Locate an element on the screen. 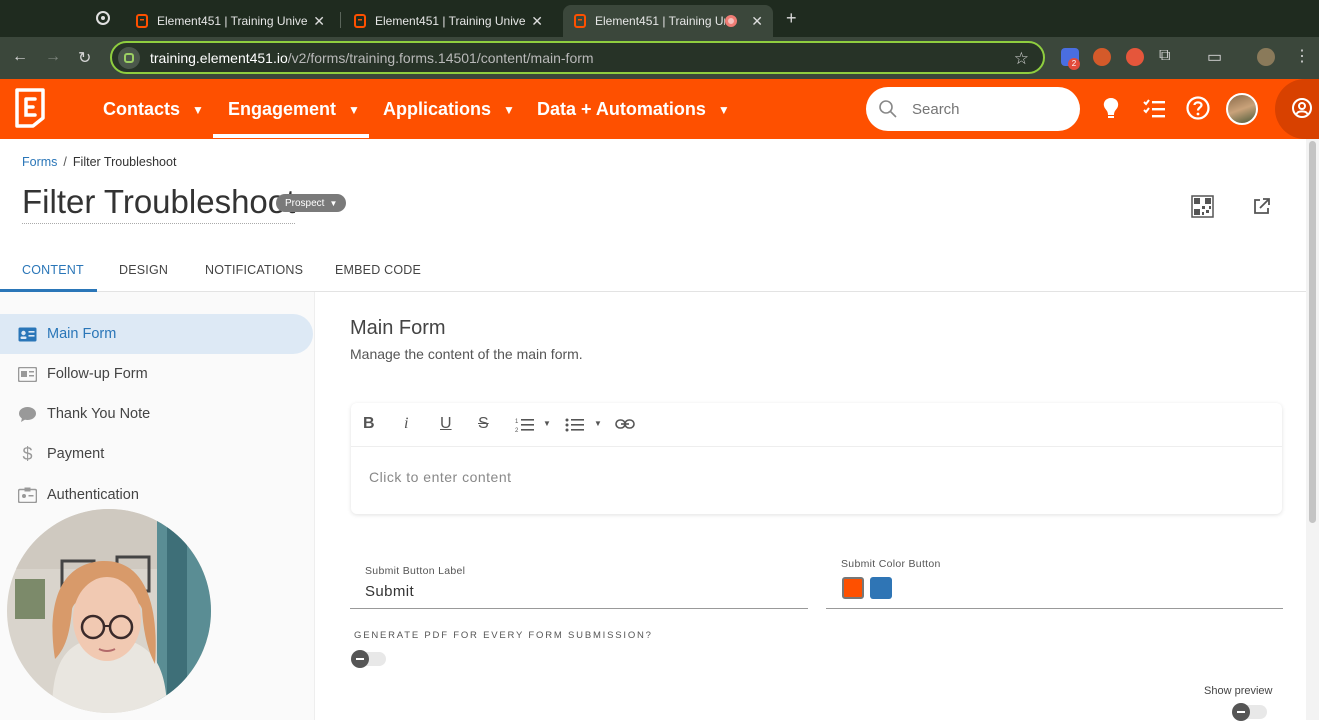 This screenshot has height=721, width=1319. content-tabs: CONTENT DESIGN NOTIFICATIONS EMBED CODE is located at coordinates (653, 270).